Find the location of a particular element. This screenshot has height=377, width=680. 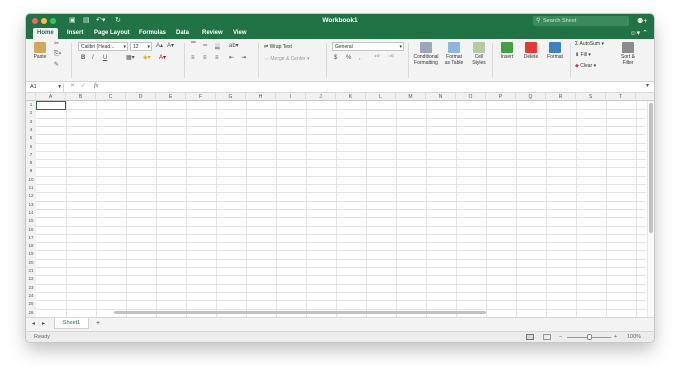

normal-view-icon is located at coordinates (530, 337).